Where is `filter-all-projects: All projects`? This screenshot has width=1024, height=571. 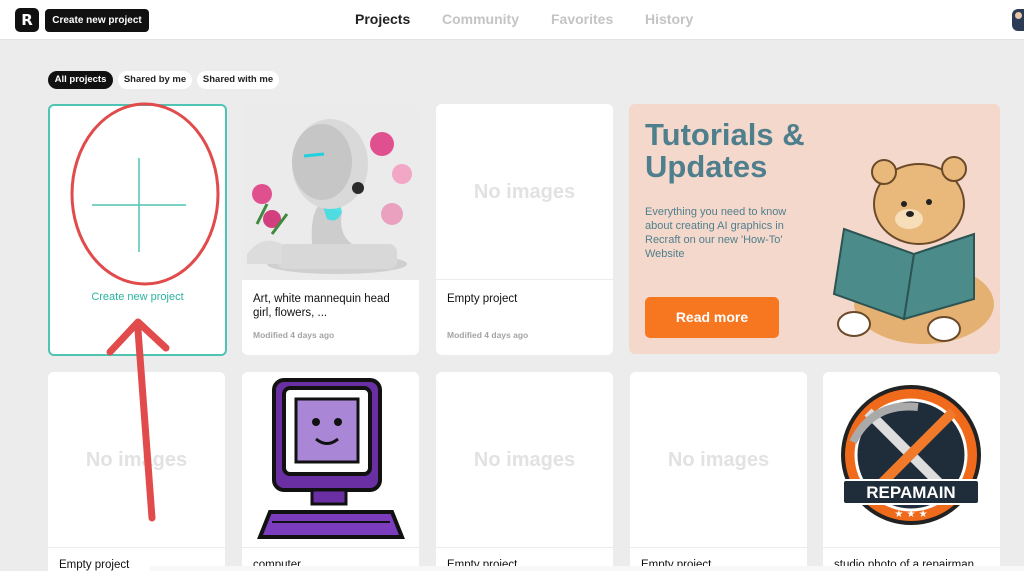
filter-all-projects: All projects is located at coordinates (80, 80).